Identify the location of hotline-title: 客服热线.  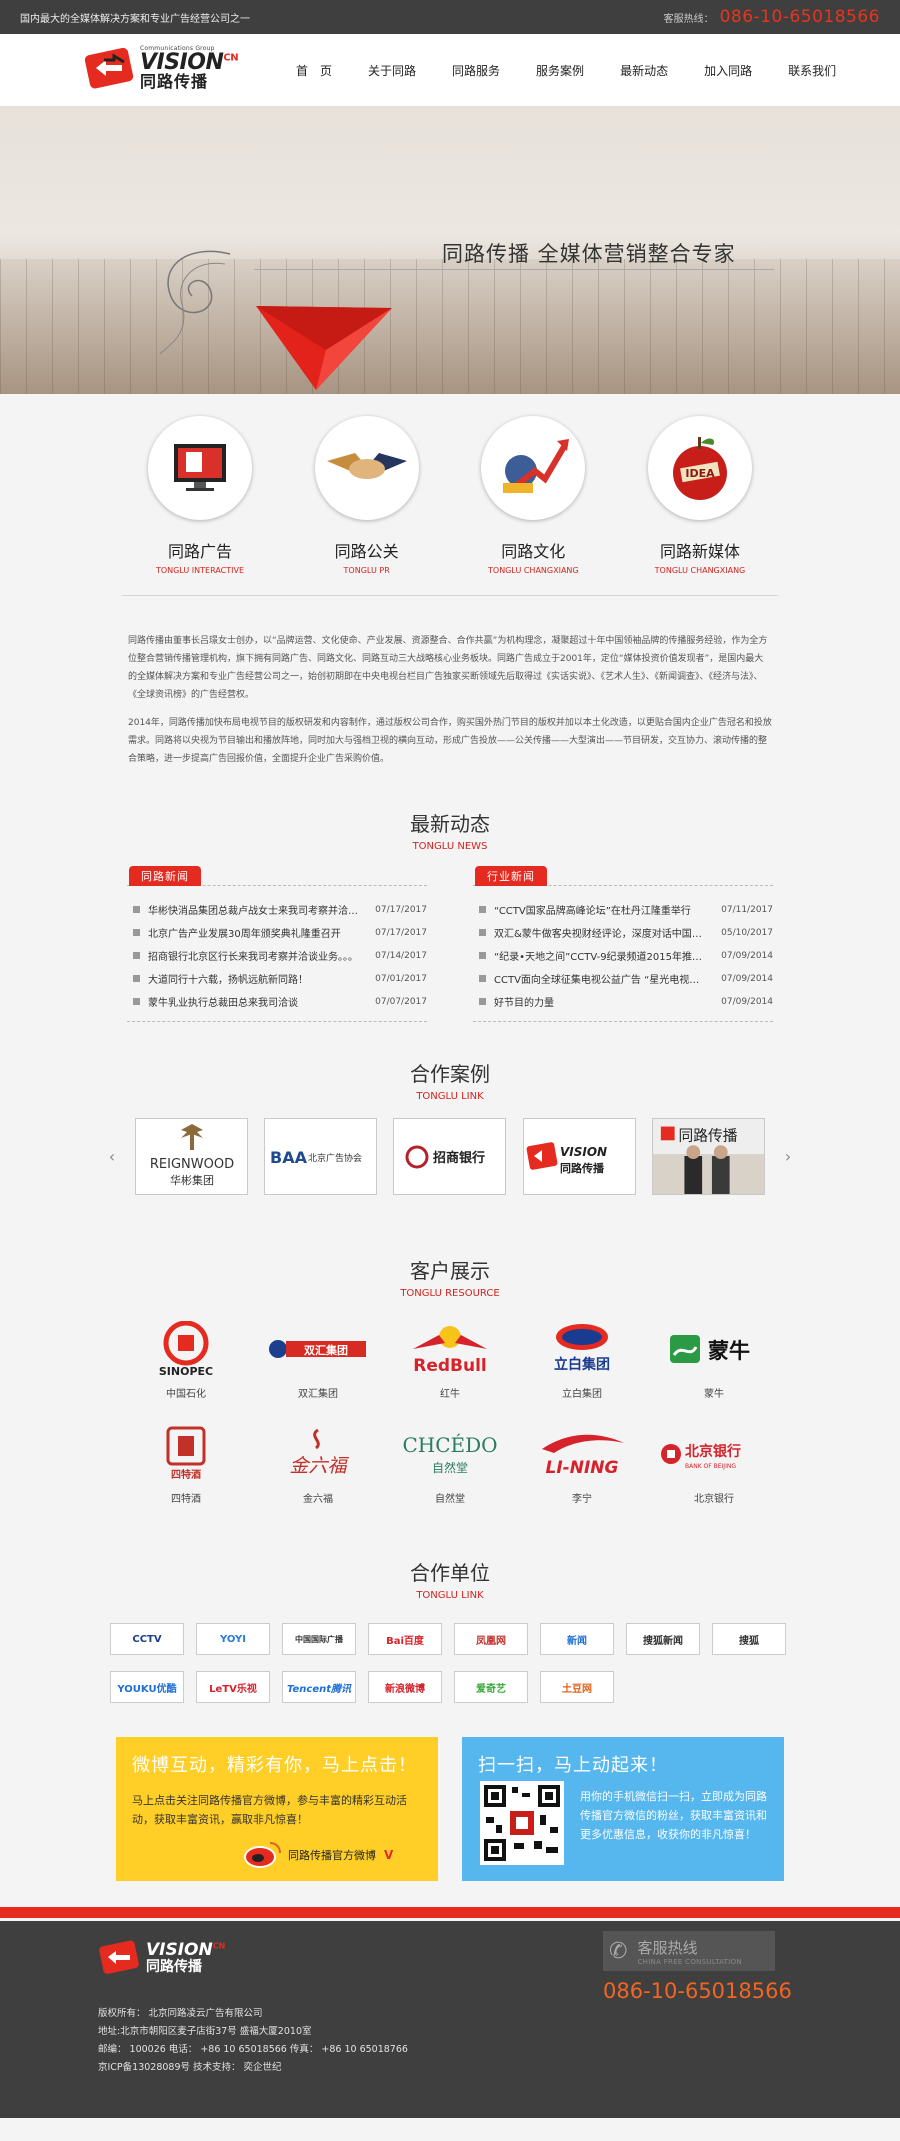
(667, 1947).